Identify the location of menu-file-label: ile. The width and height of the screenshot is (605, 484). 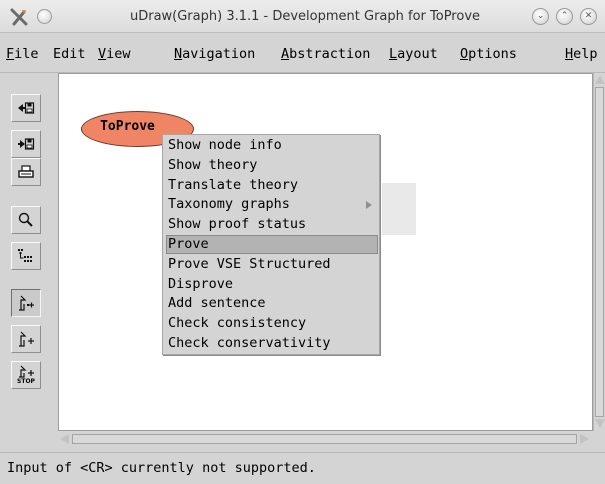
(26, 54).